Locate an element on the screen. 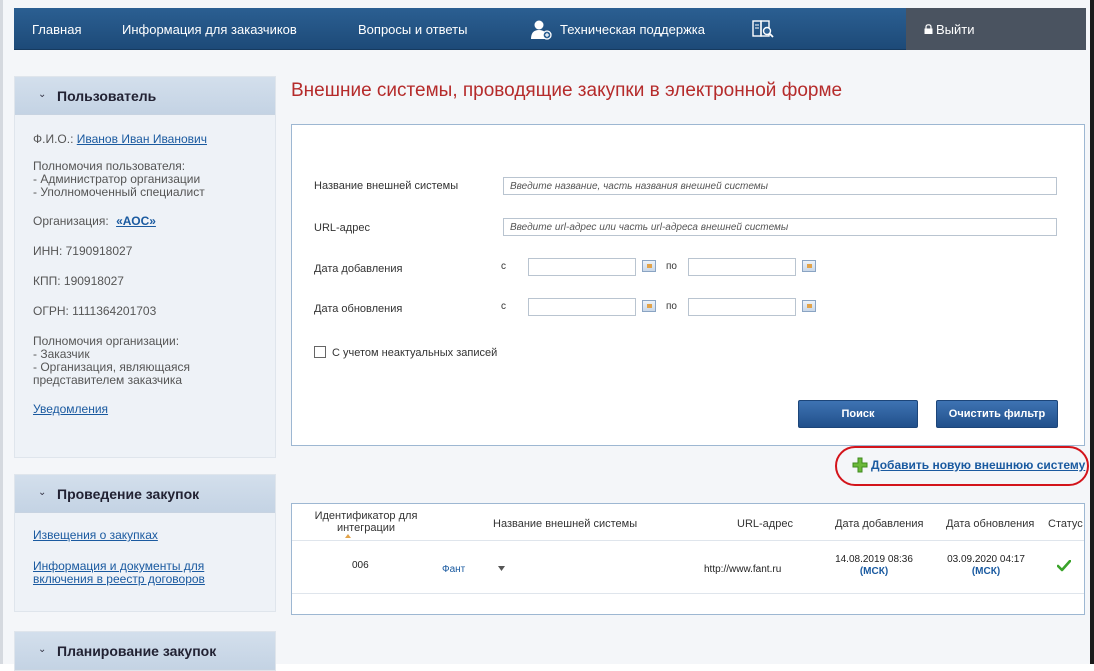 The height and width of the screenshot is (671, 1094). col-header-added: Дата добавления is located at coordinates (879, 524).